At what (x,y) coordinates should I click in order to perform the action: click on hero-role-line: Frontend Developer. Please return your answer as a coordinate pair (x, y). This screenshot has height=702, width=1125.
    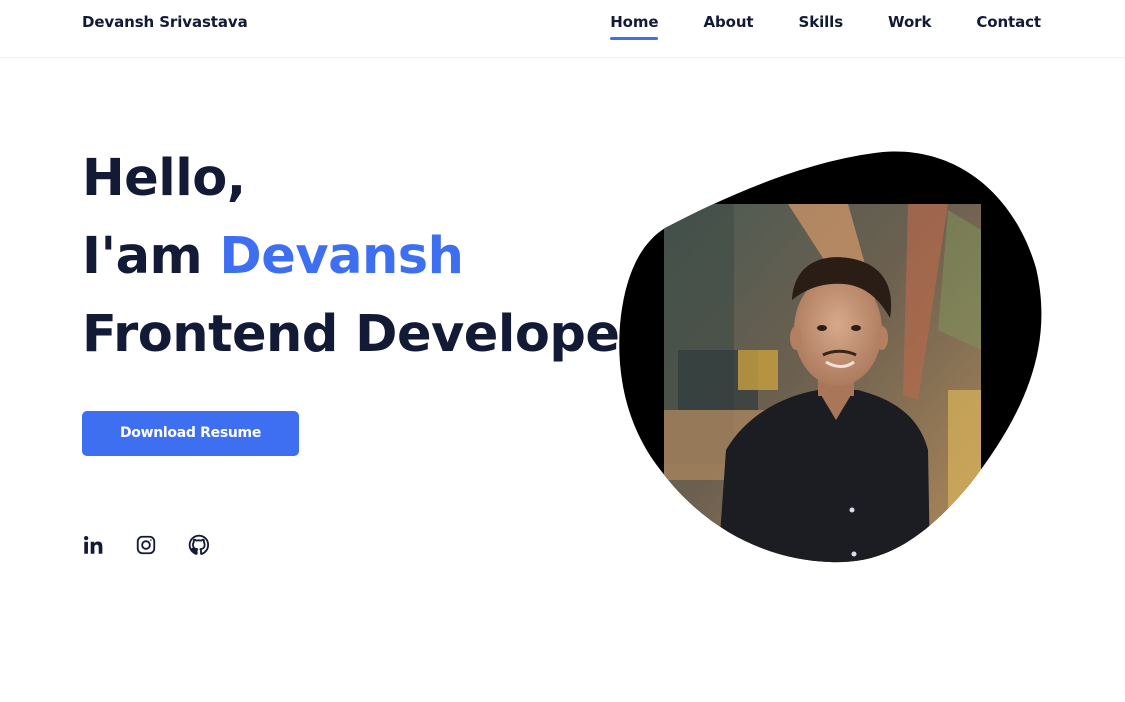
    Looking at the image, I should click on (368, 335).